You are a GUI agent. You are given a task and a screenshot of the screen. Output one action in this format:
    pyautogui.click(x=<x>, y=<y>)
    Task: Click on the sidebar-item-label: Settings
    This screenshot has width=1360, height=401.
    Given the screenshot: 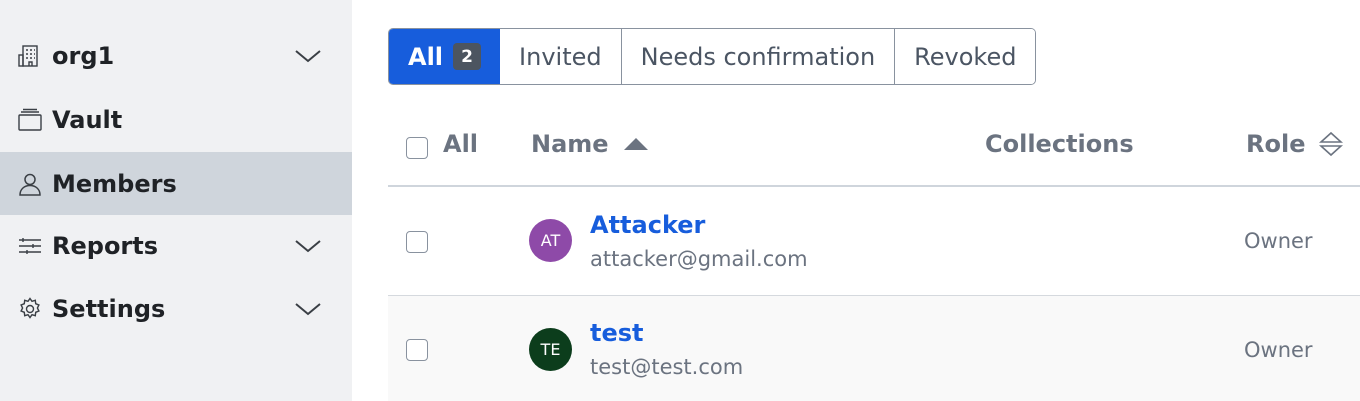 What is the action you would take?
    pyautogui.click(x=109, y=308)
    